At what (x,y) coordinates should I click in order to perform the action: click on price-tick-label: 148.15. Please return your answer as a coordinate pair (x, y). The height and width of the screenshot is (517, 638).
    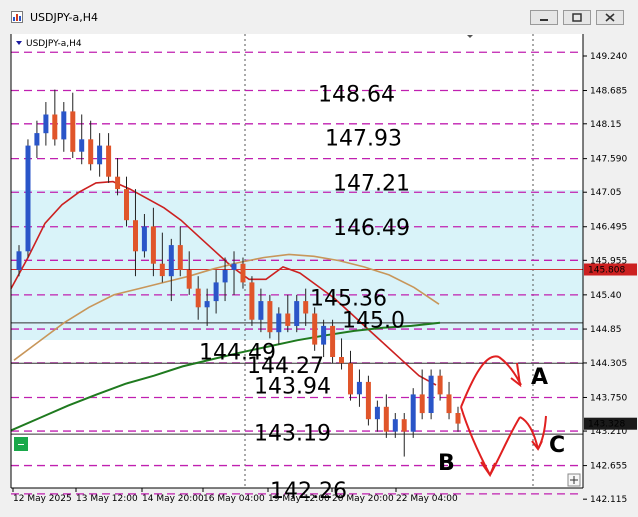
    Looking at the image, I should click on (606, 125).